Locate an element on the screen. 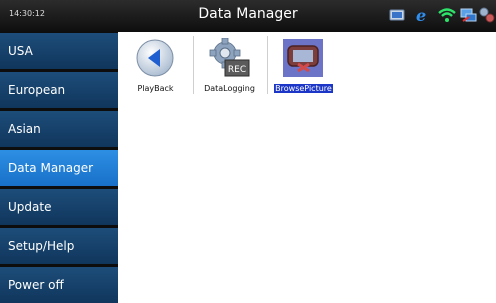  sidebar-item-label: Asian is located at coordinates (24, 129).